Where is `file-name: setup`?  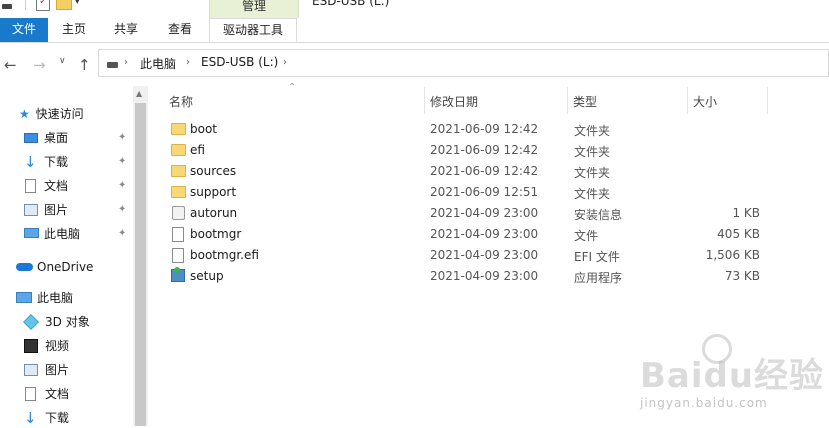
file-name: setup is located at coordinates (207, 276).